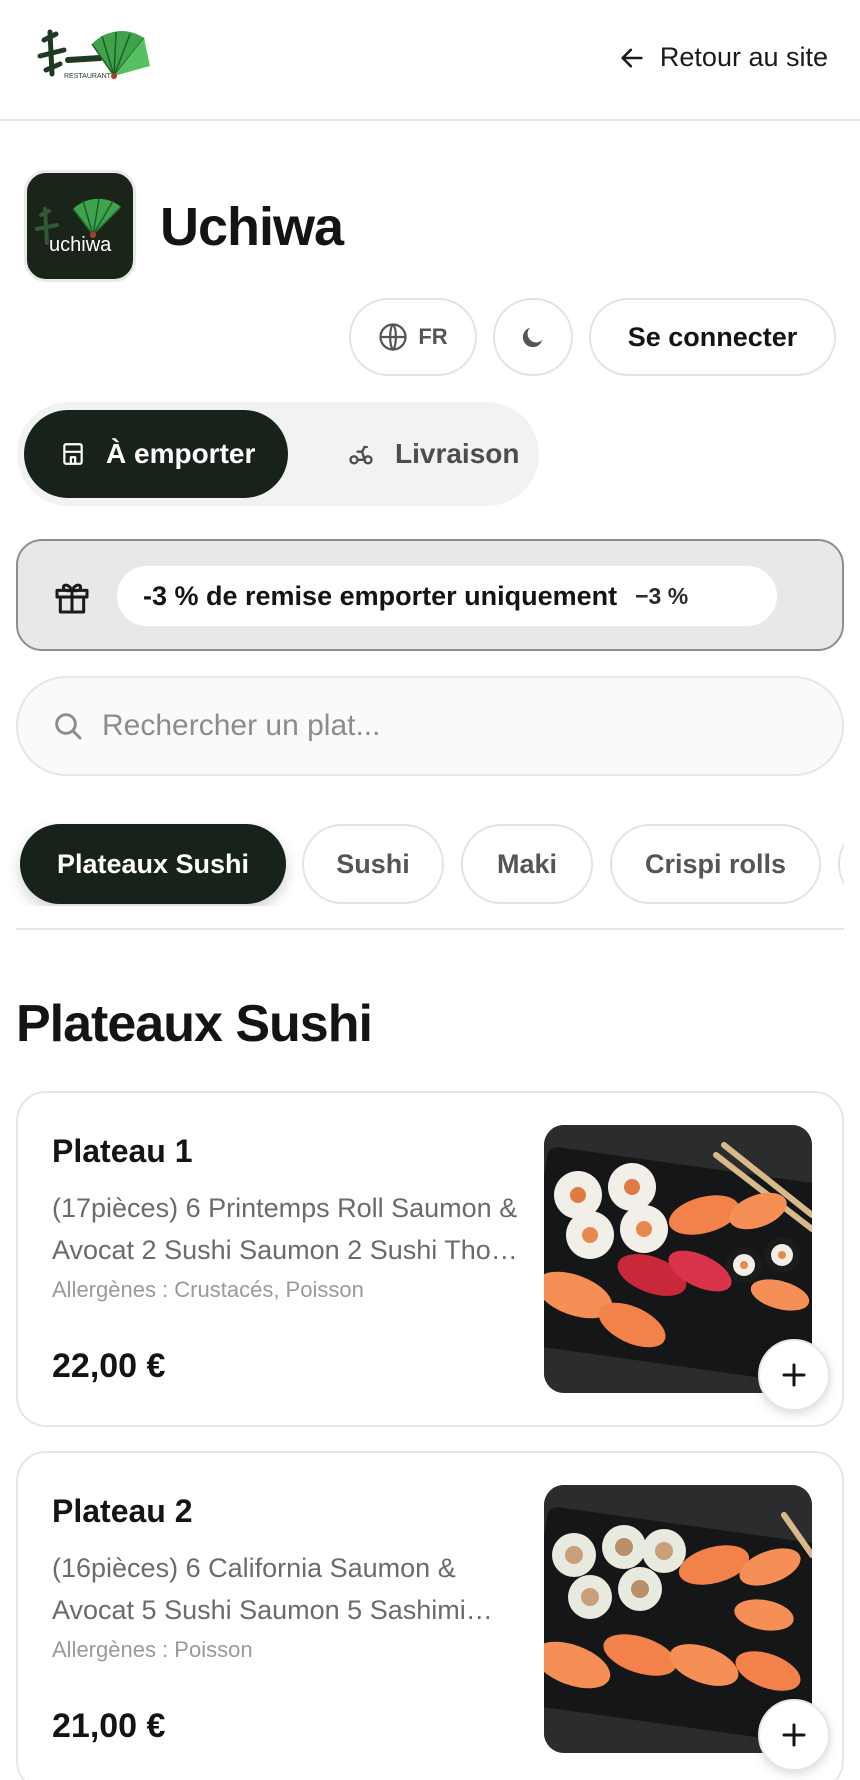  I want to click on moon-icon, so click(532, 337).